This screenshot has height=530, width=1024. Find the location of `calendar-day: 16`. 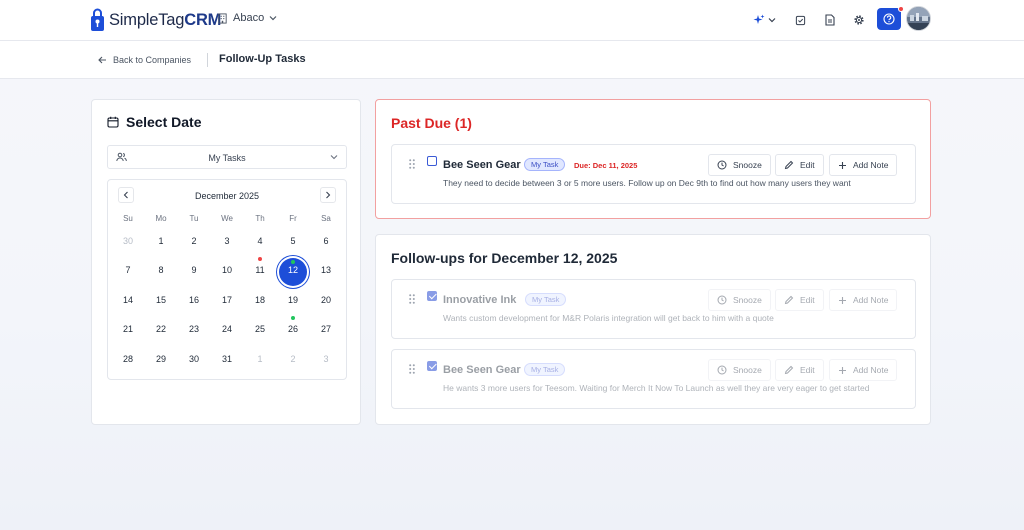

calendar-day: 16 is located at coordinates (194, 300).